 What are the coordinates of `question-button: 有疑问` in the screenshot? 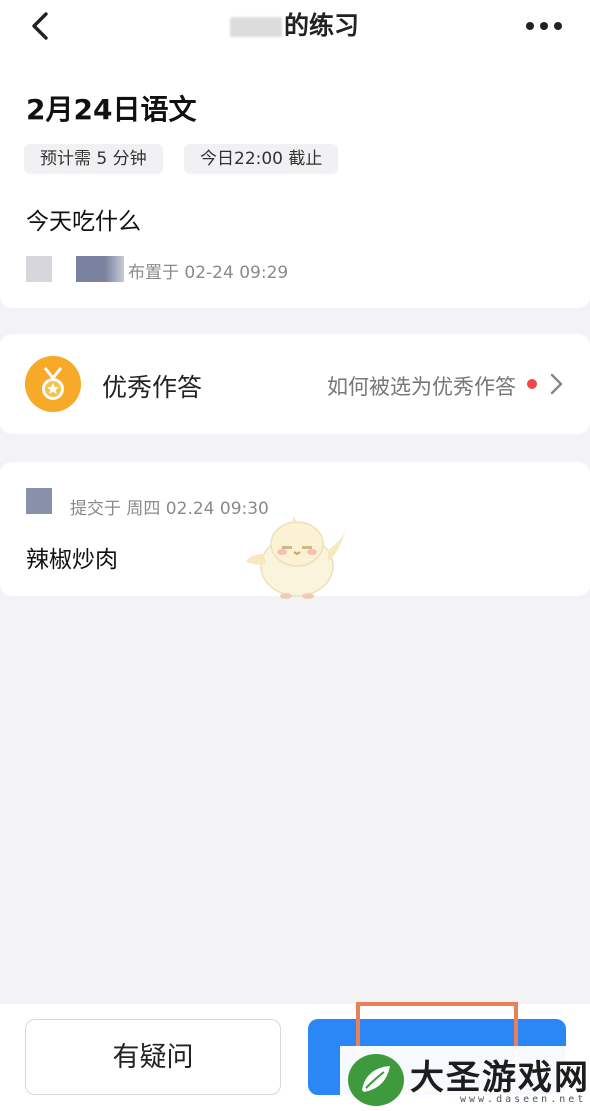 It's located at (153, 1057).